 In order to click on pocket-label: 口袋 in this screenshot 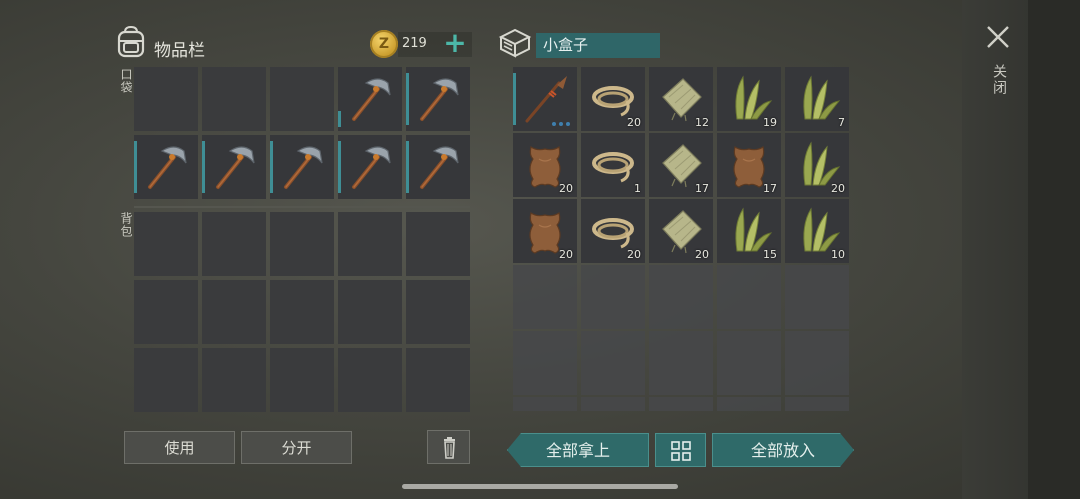, I will do `click(126, 81)`.